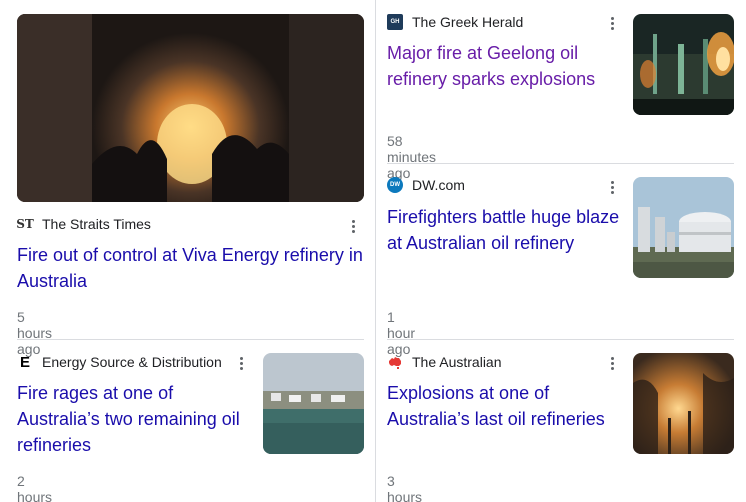 This screenshot has width=746, height=502. What do you see at coordinates (25, 224) in the screenshot?
I see `straits-times-logo-icon: ST` at bounding box center [25, 224].